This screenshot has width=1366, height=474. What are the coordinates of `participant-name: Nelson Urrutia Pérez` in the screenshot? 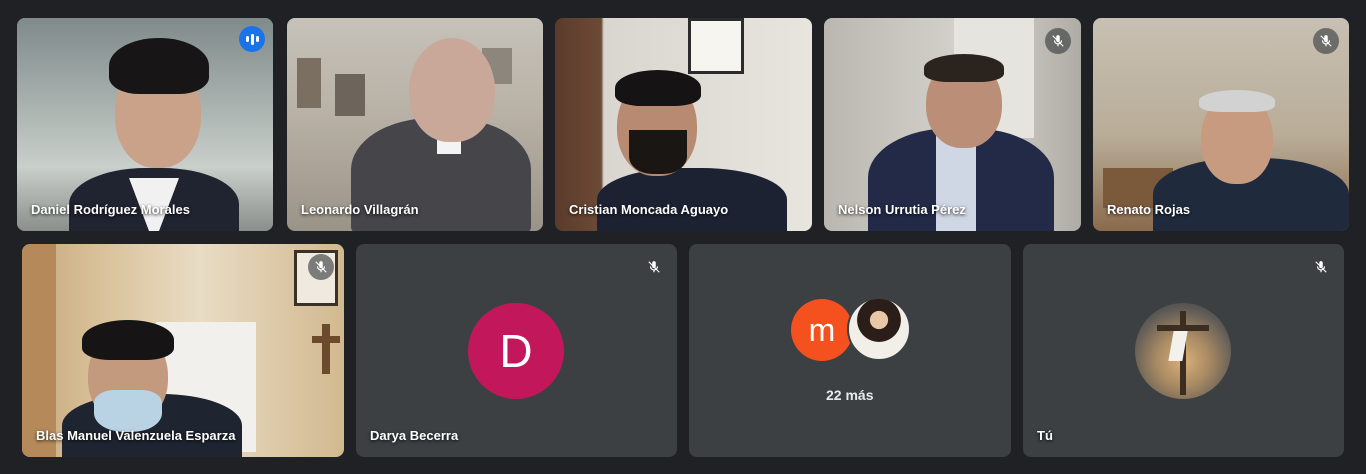 It's located at (902, 209).